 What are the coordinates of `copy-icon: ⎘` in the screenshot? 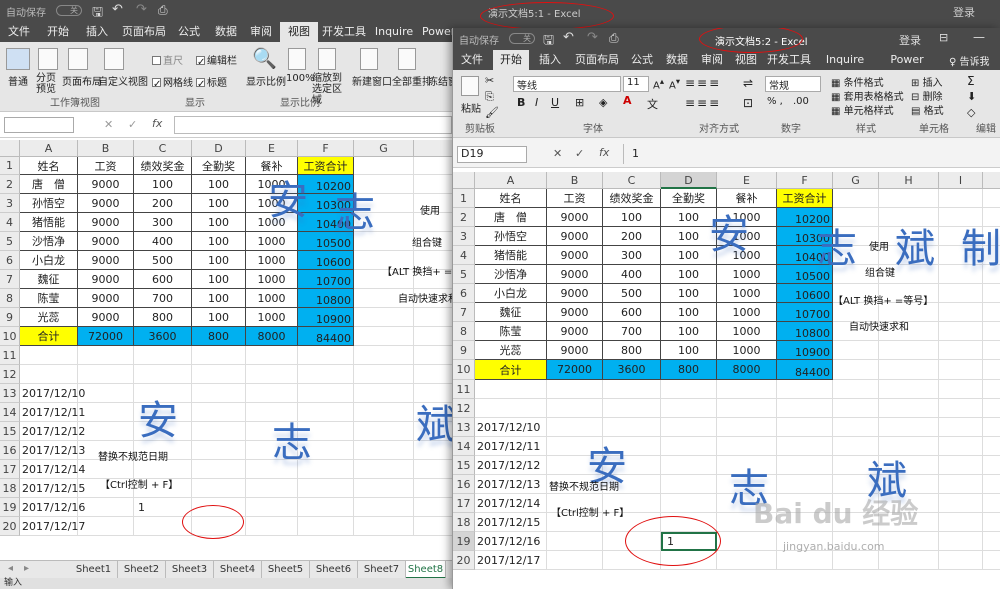 It's located at (489, 97).